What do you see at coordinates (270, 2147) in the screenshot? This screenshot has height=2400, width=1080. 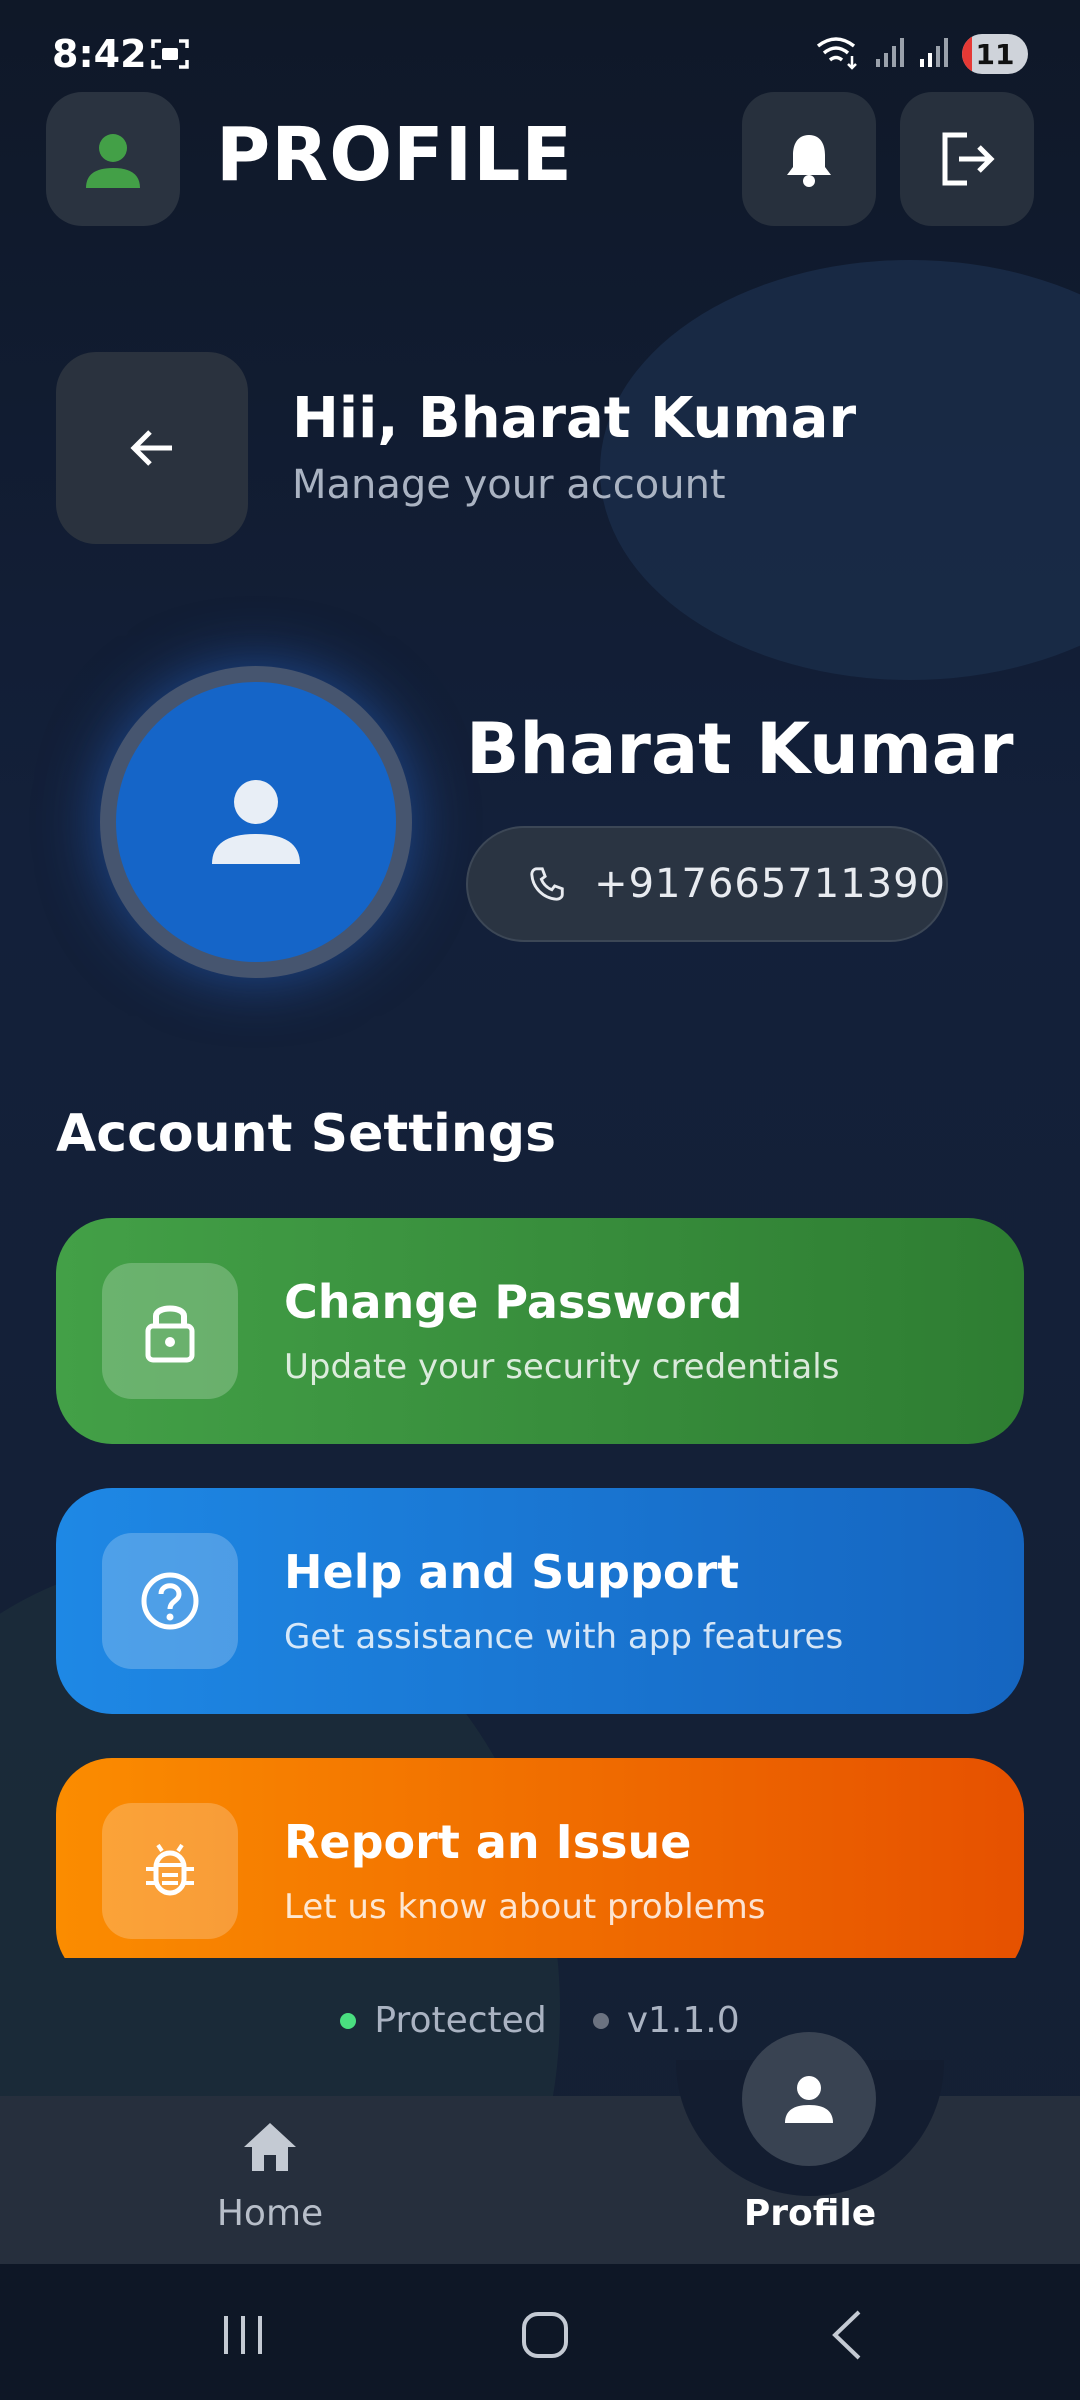 I see `home-icon` at bounding box center [270, 2147].